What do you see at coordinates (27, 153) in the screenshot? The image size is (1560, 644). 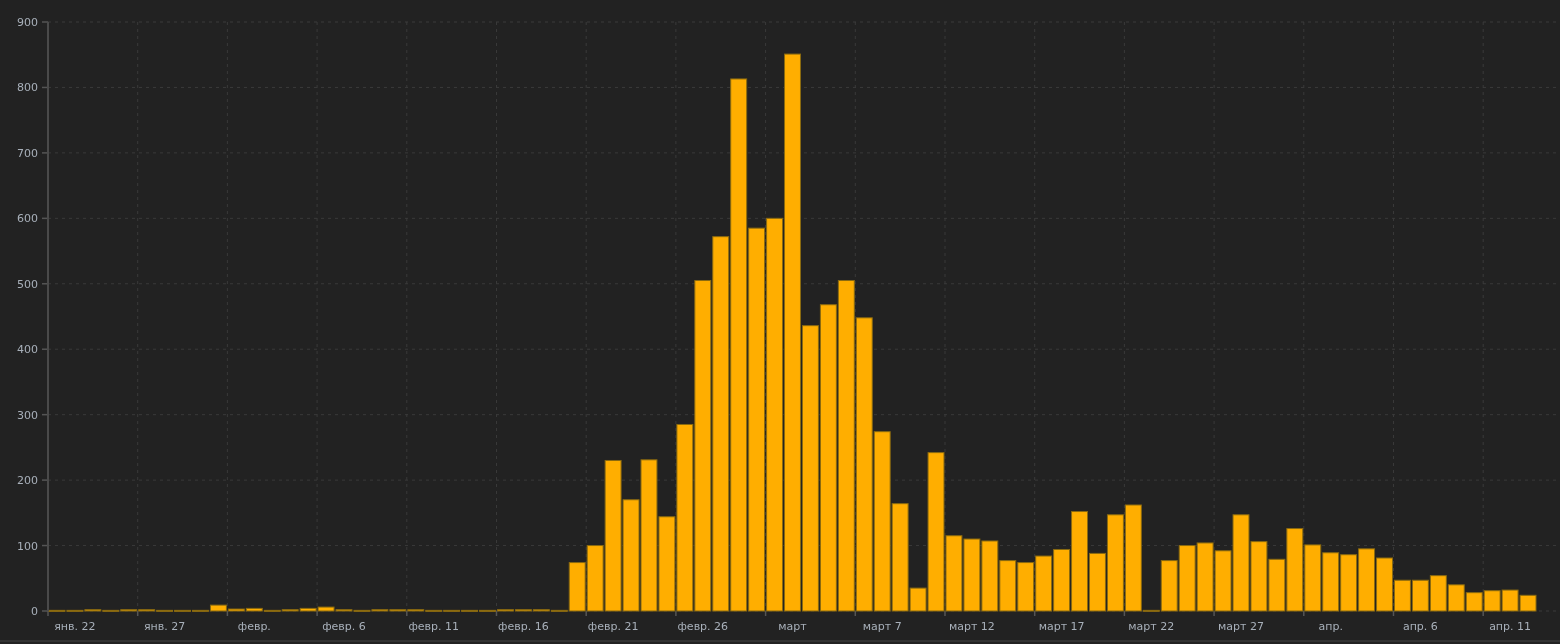 I see `y-axis-label: 700` at bounding box center [27, 153].